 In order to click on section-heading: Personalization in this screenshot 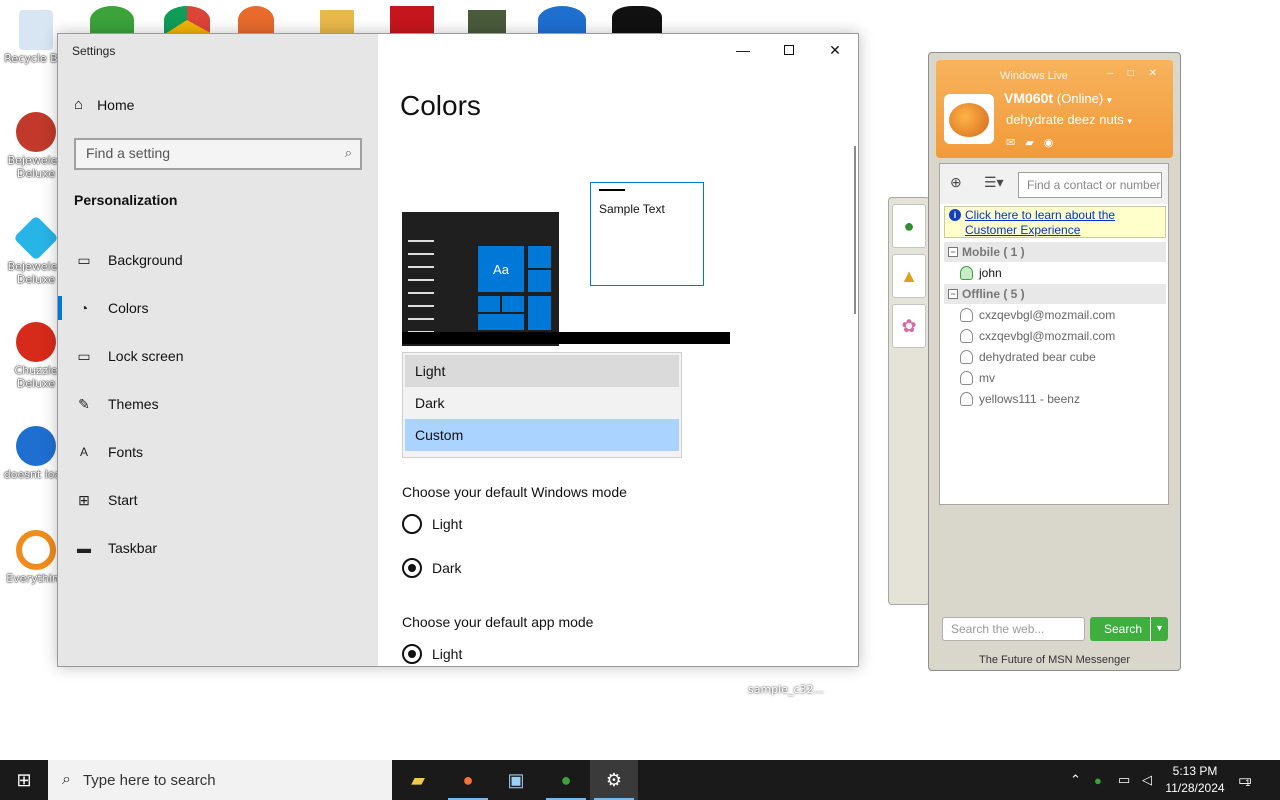, I will do `click(126, 200)`.